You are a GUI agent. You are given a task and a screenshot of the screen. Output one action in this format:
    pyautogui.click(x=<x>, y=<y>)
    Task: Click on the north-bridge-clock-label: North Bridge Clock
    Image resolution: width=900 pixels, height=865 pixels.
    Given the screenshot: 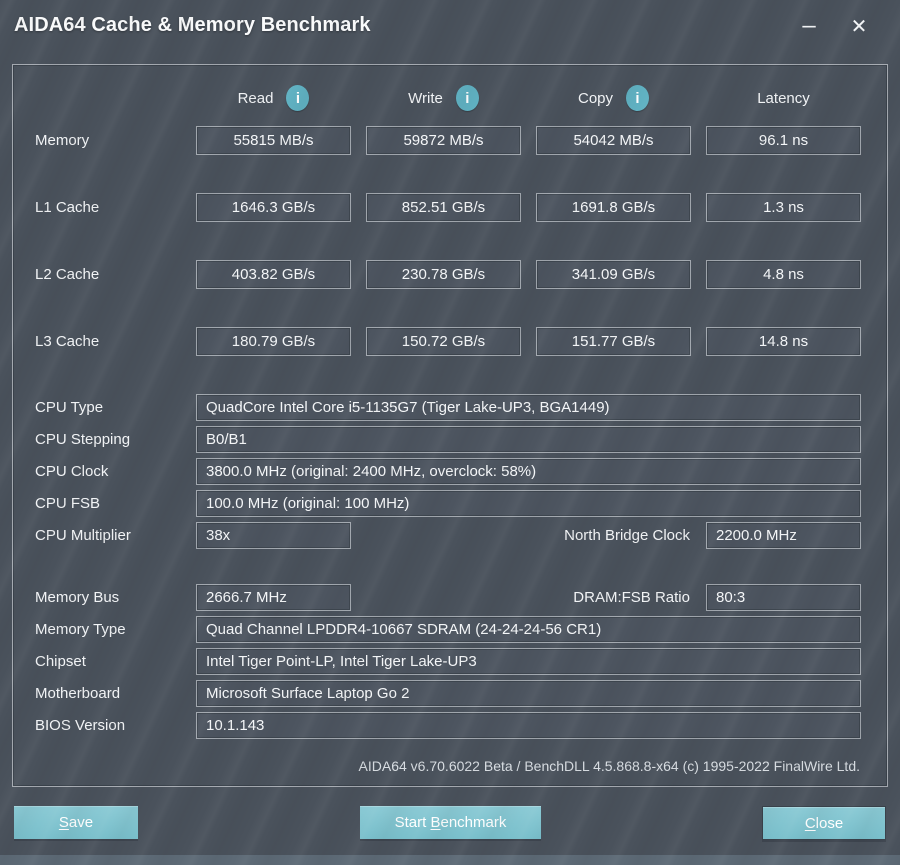 What is the action you would take?
    pyautogui.click(x=627, y=535)
    